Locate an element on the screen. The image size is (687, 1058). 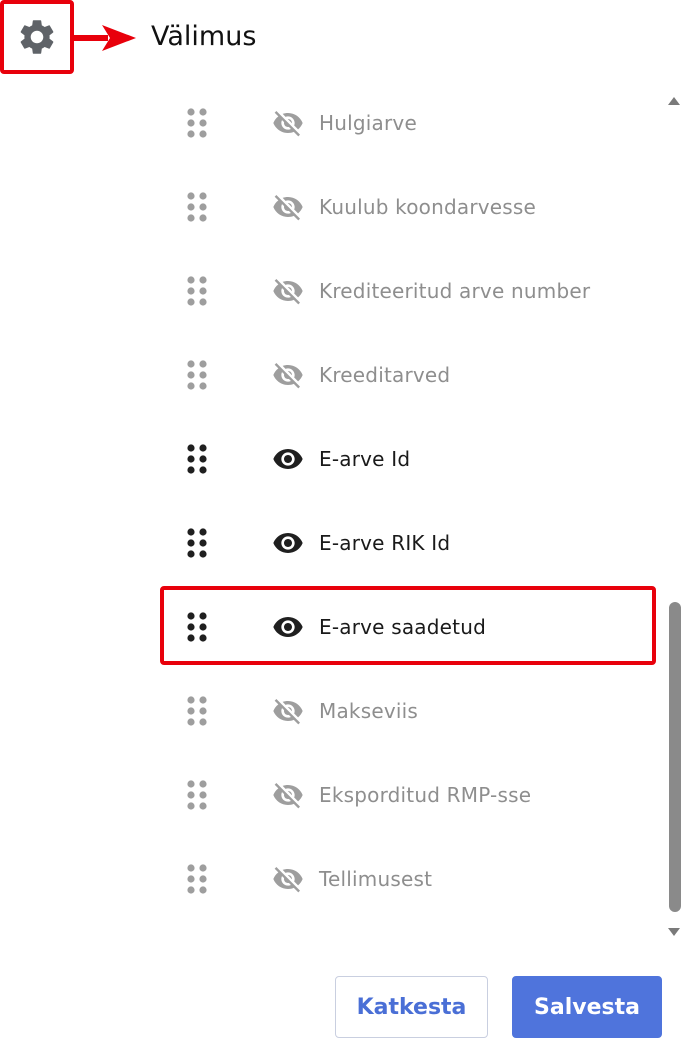
scrollbar-thumb is located at coordinates (675, 757).